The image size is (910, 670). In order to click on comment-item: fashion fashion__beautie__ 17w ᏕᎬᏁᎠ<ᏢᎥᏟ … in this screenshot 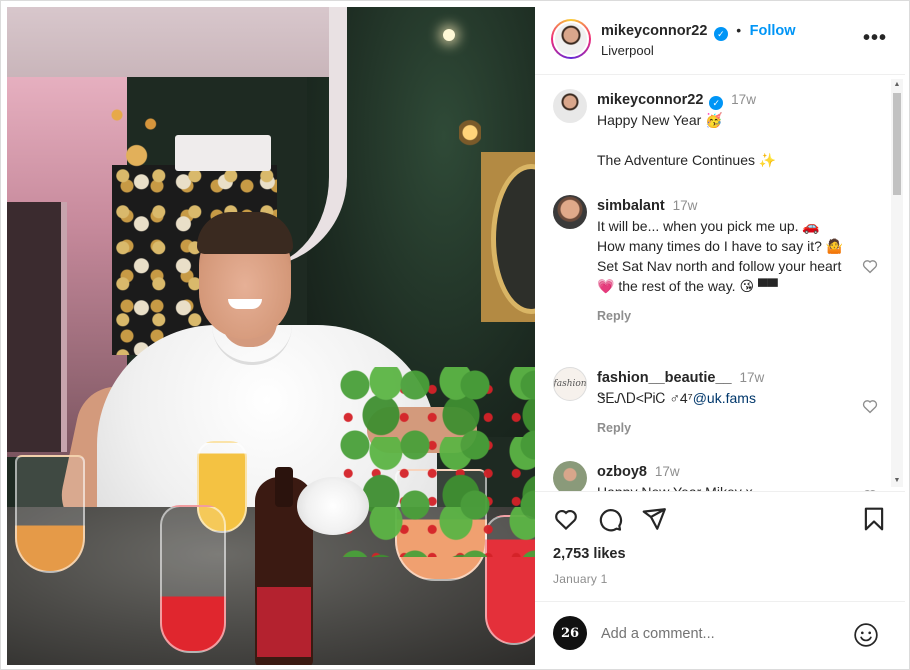, I will do `click(718, 407)`.